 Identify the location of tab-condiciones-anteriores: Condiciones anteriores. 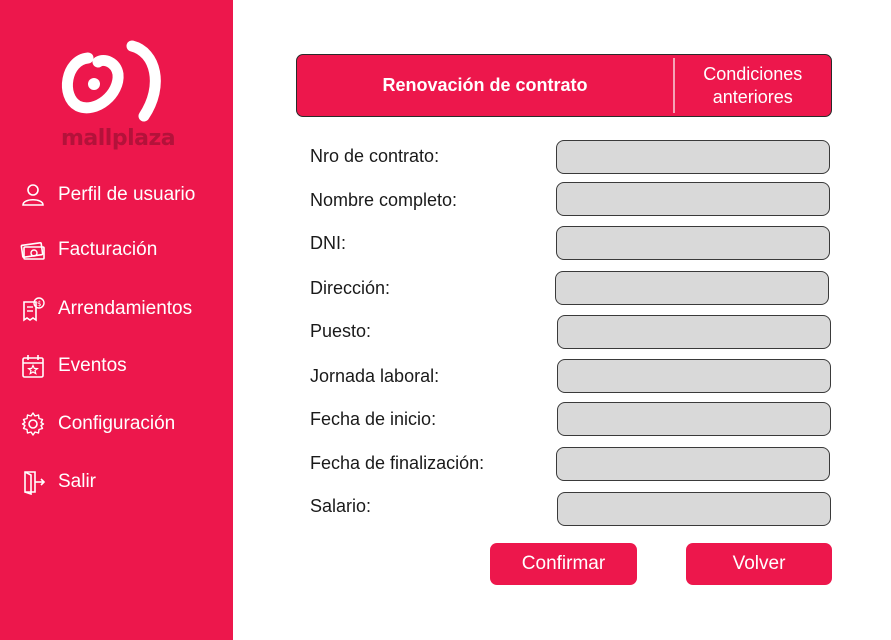
(753, 85).